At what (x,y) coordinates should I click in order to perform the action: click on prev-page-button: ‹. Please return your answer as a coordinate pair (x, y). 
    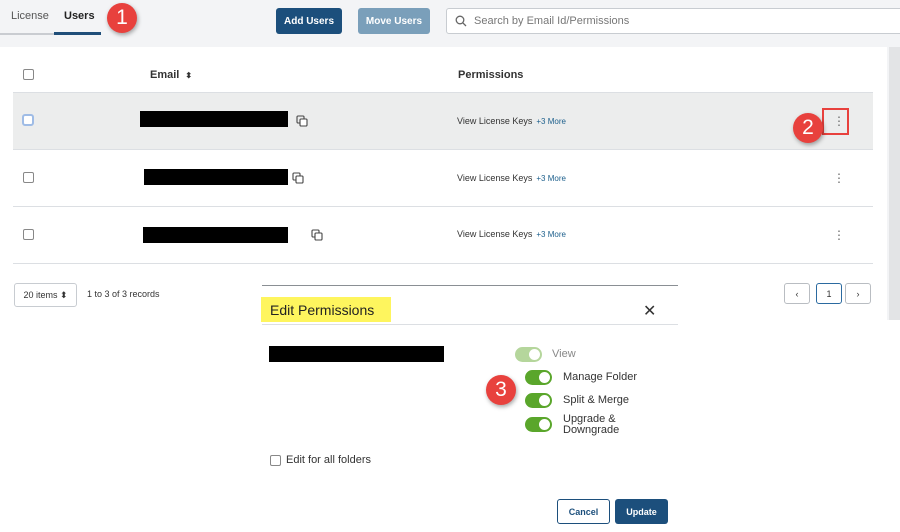
    Looking at the image, I should click on (797, 293).